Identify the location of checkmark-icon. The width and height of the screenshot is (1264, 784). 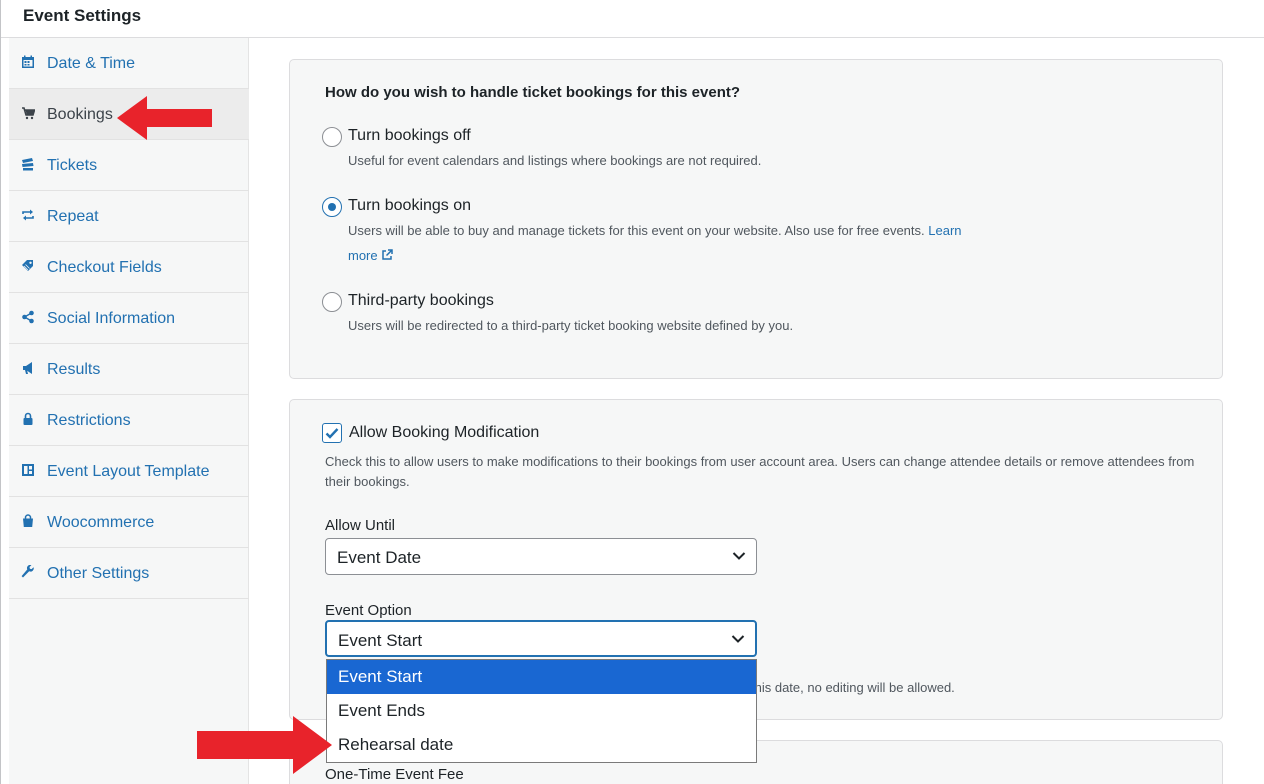
(332, 433).